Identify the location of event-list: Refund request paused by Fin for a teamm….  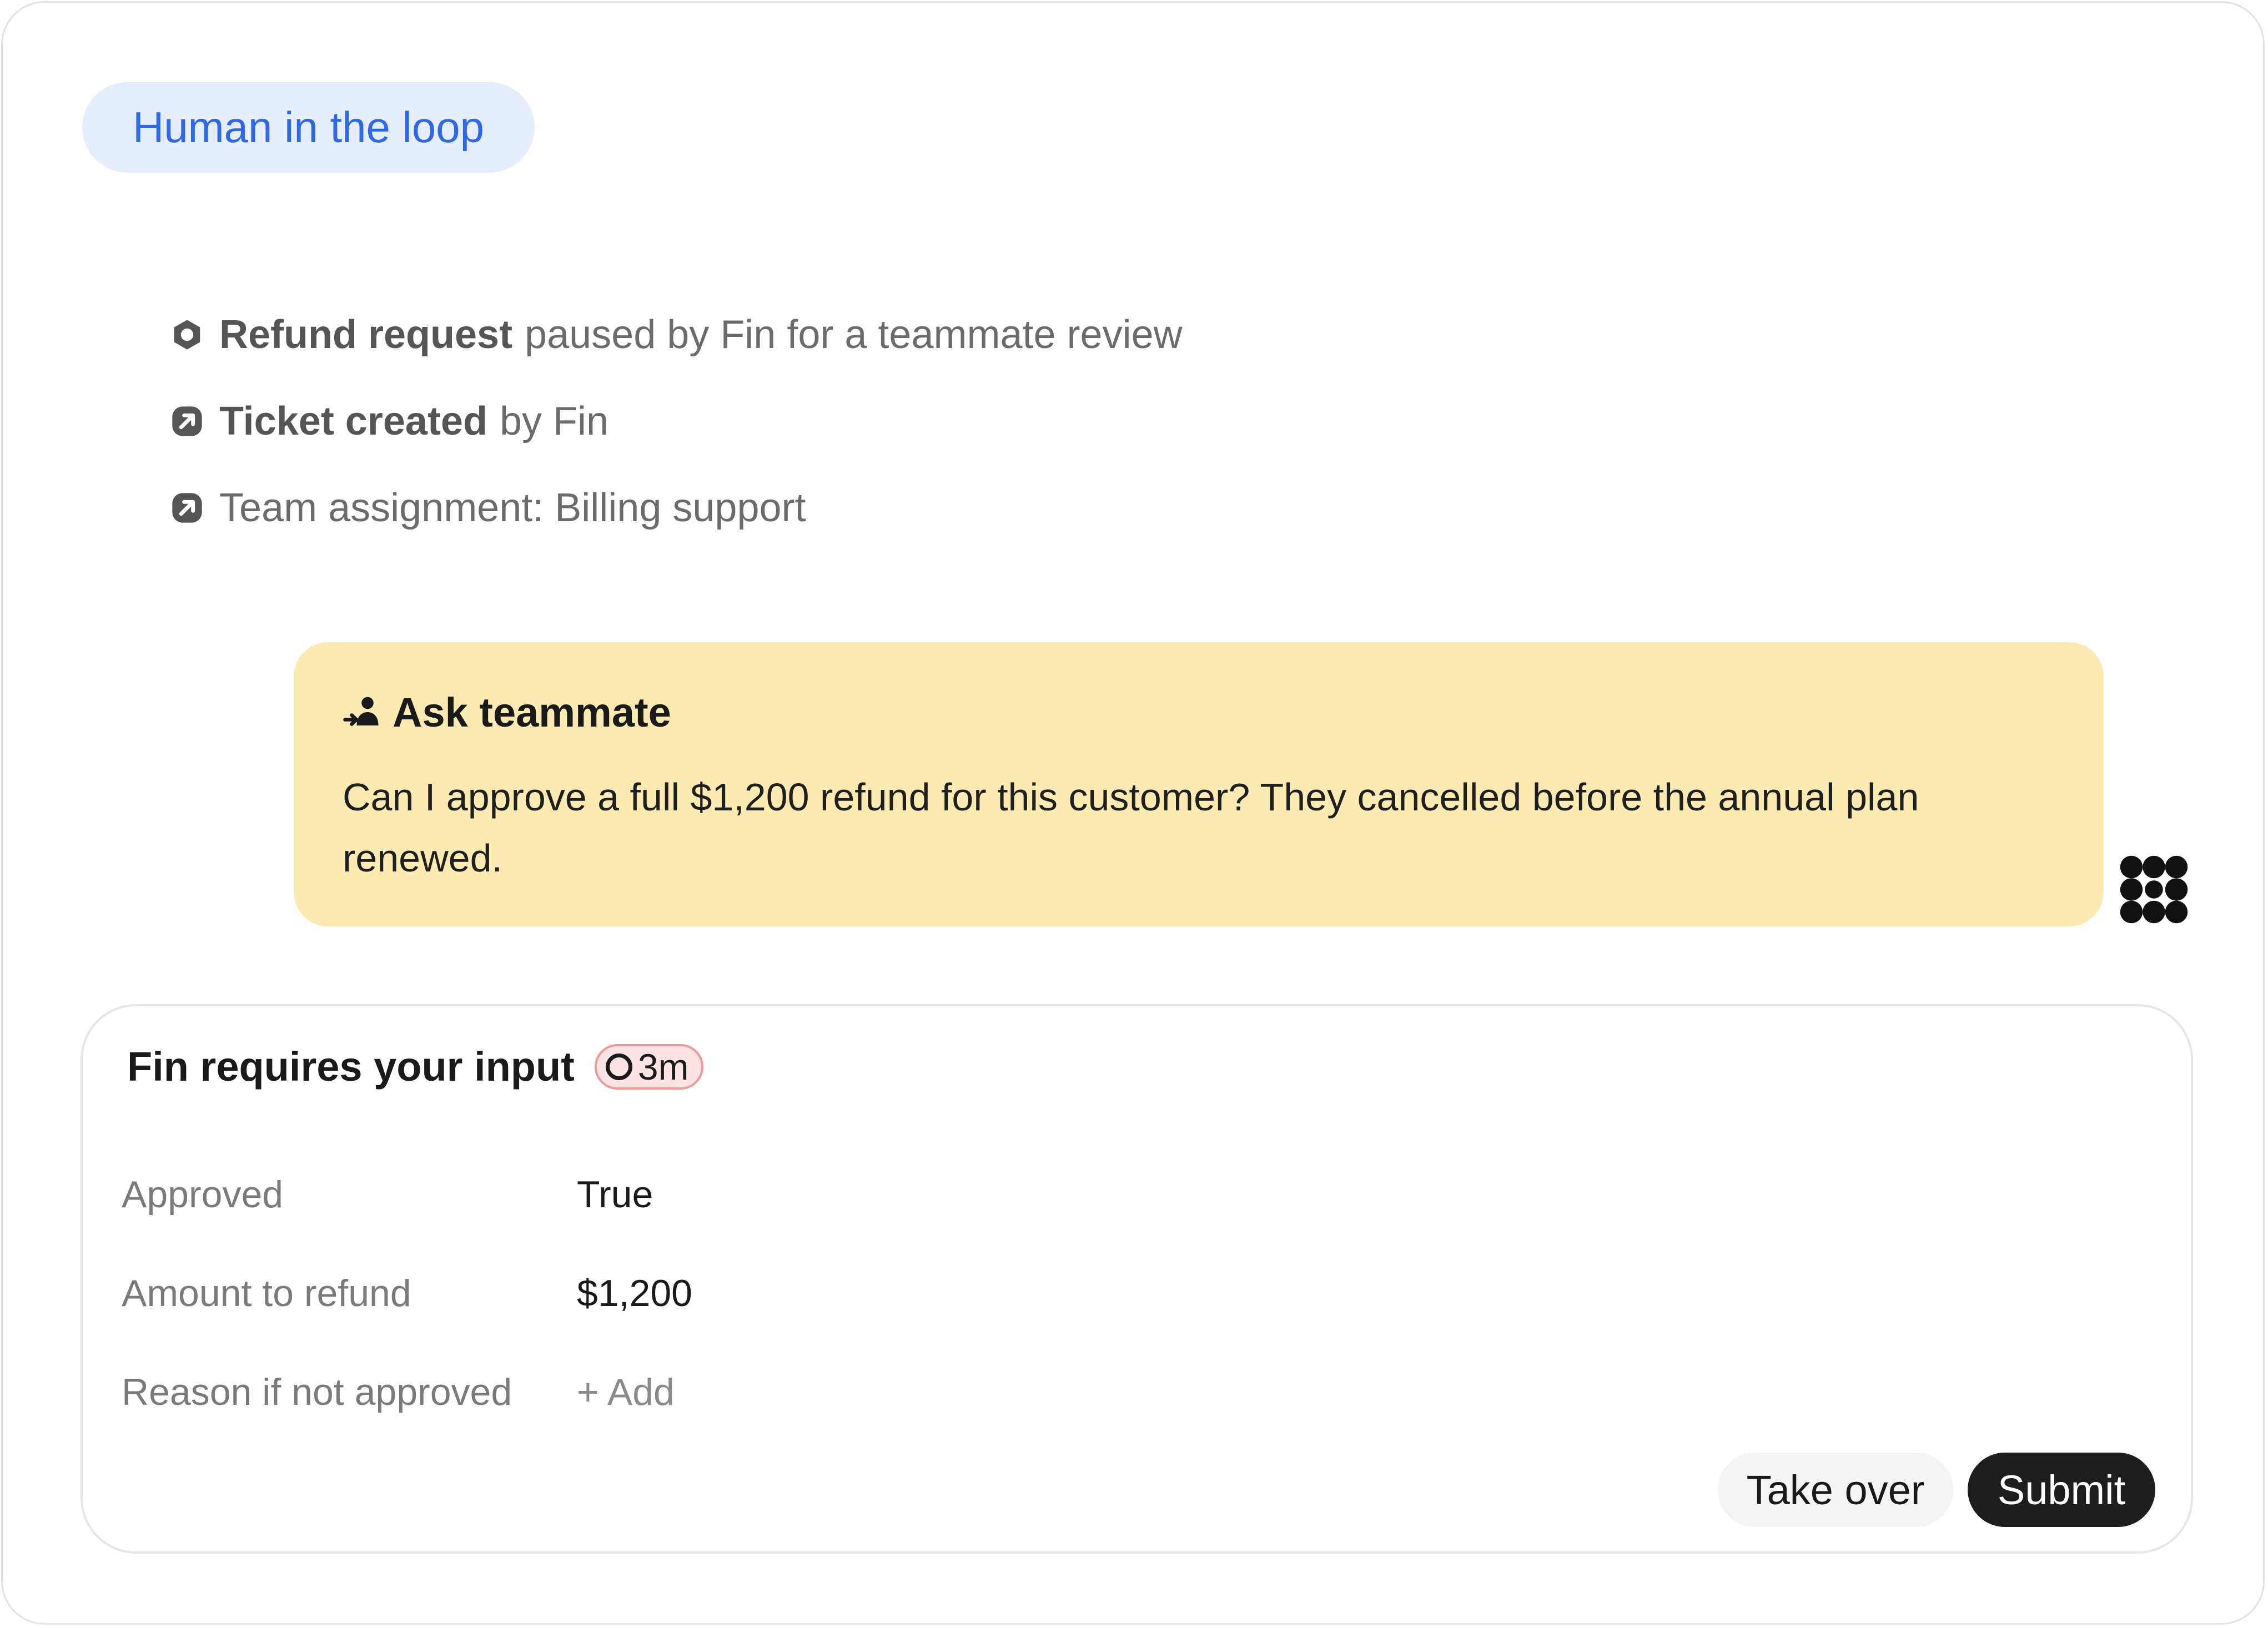
(676, 421).